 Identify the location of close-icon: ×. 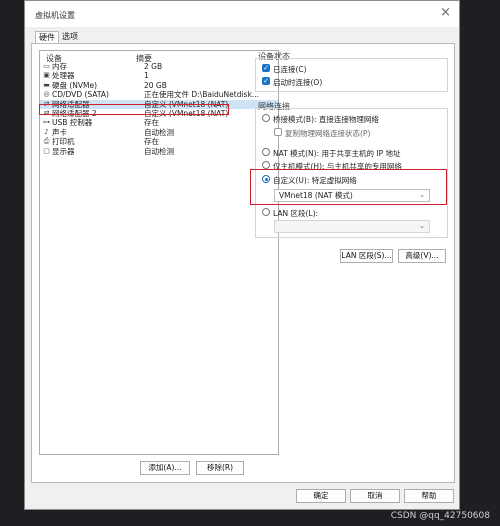
(445, 13).